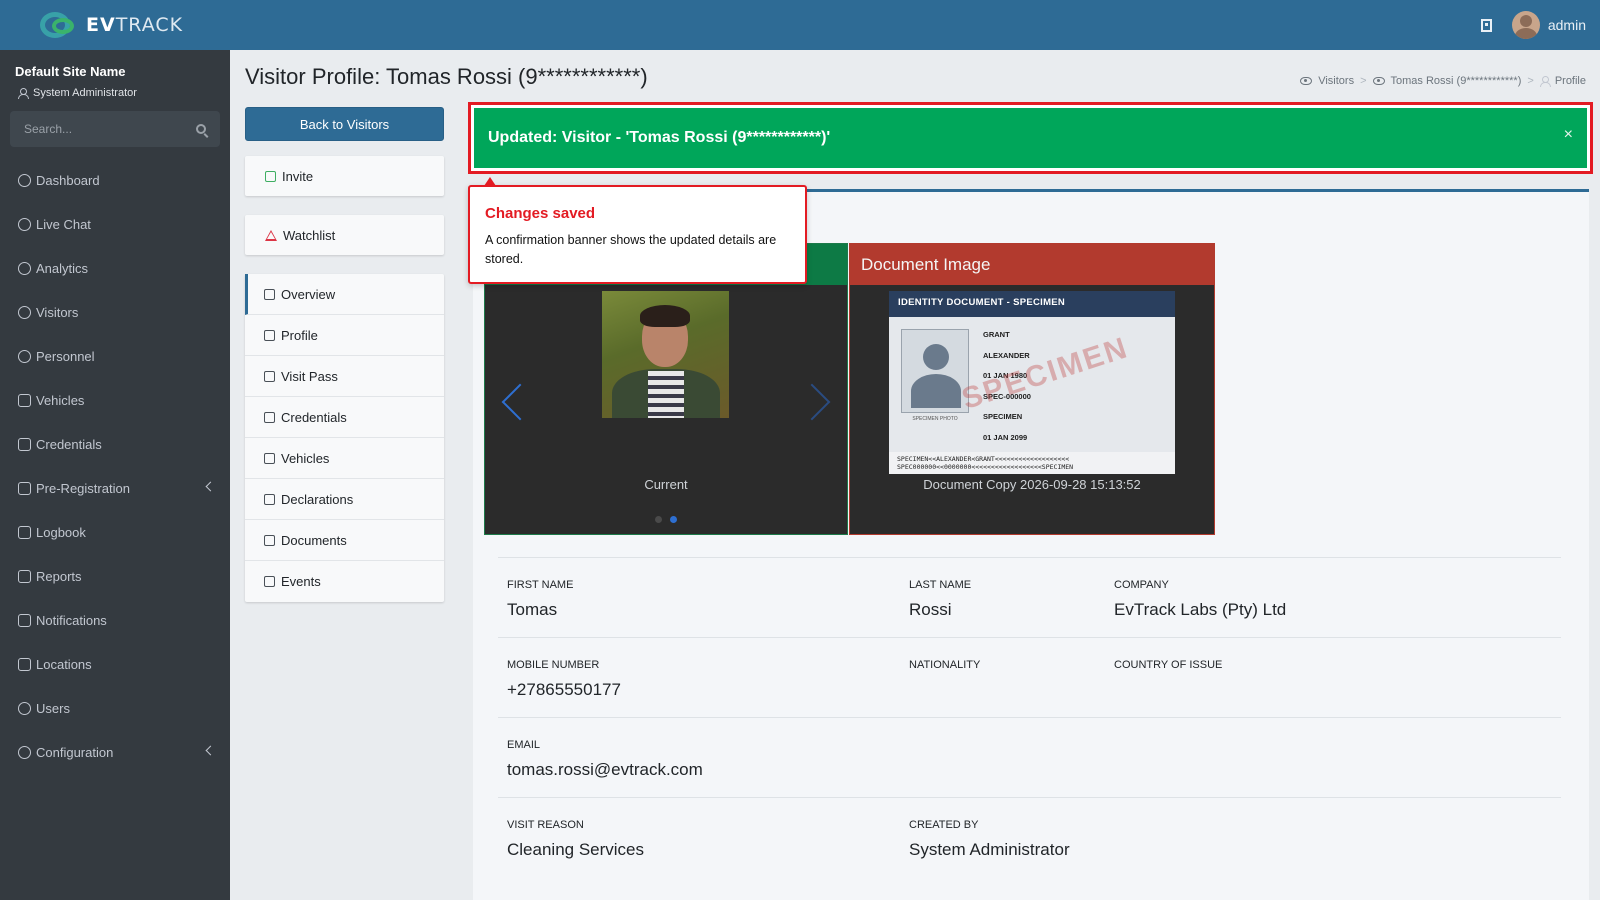 This screenshot has width=1600, height=900. What do you see at coordinates (1568, 135) in the screenshot?
I see `close-icon: ×` at bounding box center [1568, 135].